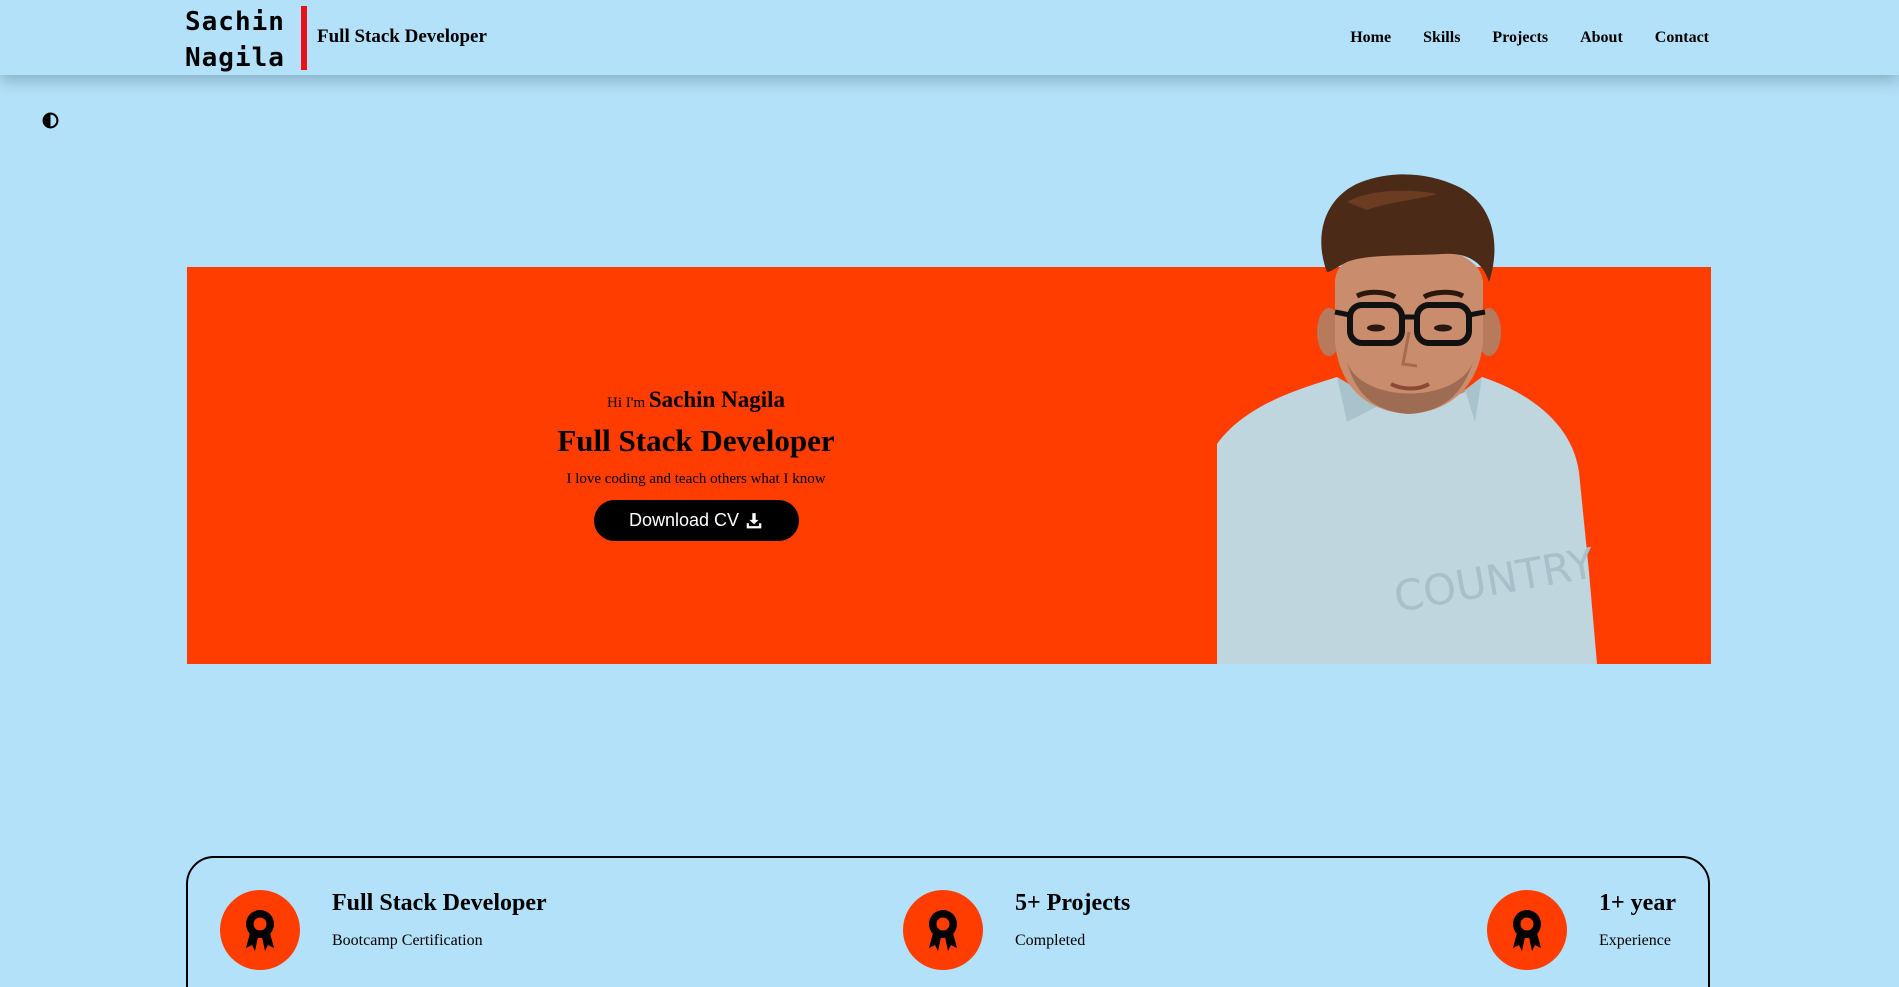 This screenshot has height=987, width=1899. I want to click on stat-subtitle: Experience, so click(1635, 940).